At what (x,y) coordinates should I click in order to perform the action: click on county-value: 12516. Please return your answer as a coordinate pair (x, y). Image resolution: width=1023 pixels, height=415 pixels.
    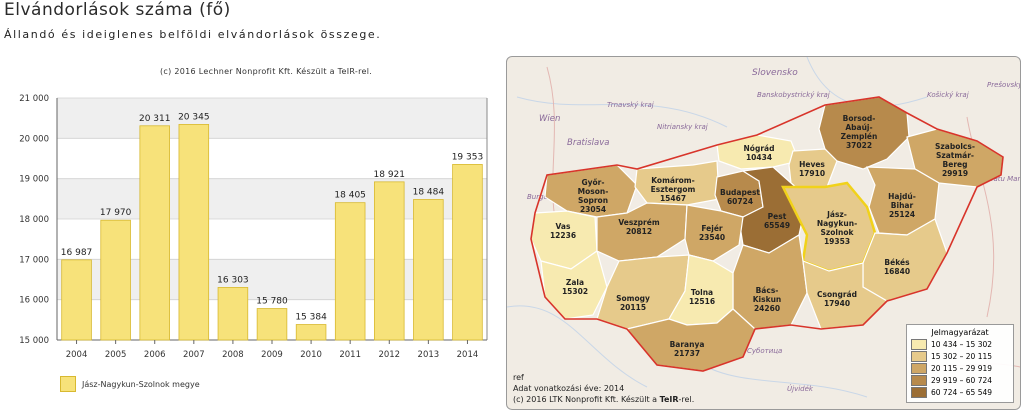
    Looking at the image, I should click on (702, 301).